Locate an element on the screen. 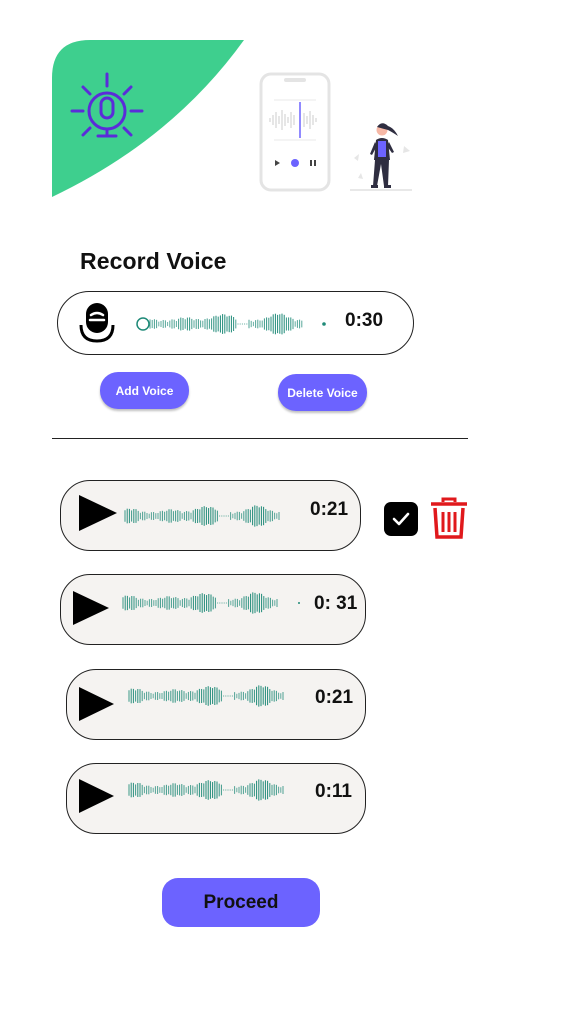 The width and height of the screenshot is (562, 1036). recorder-waveform is located at coordinates (231, 324).